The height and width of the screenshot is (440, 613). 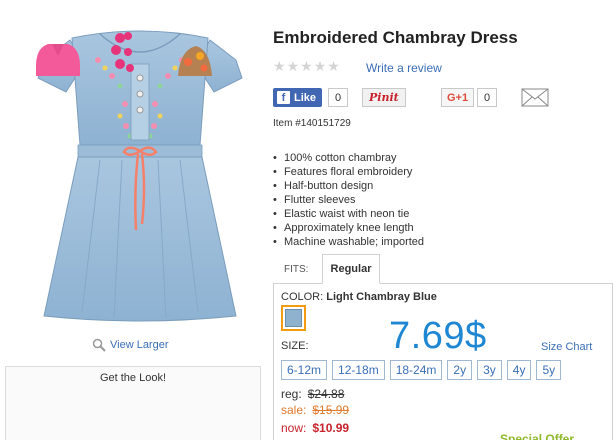 I want to click on envelope-icon, so click(x=535, y=97).